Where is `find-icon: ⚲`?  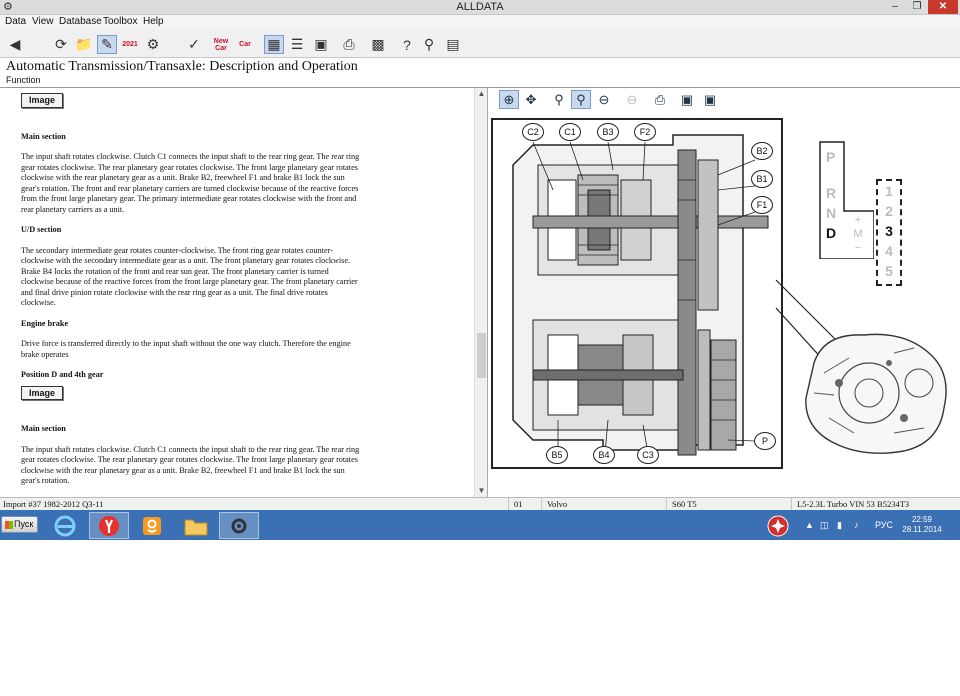 find-icon: ⚲ is located at coordinates (429, 44).